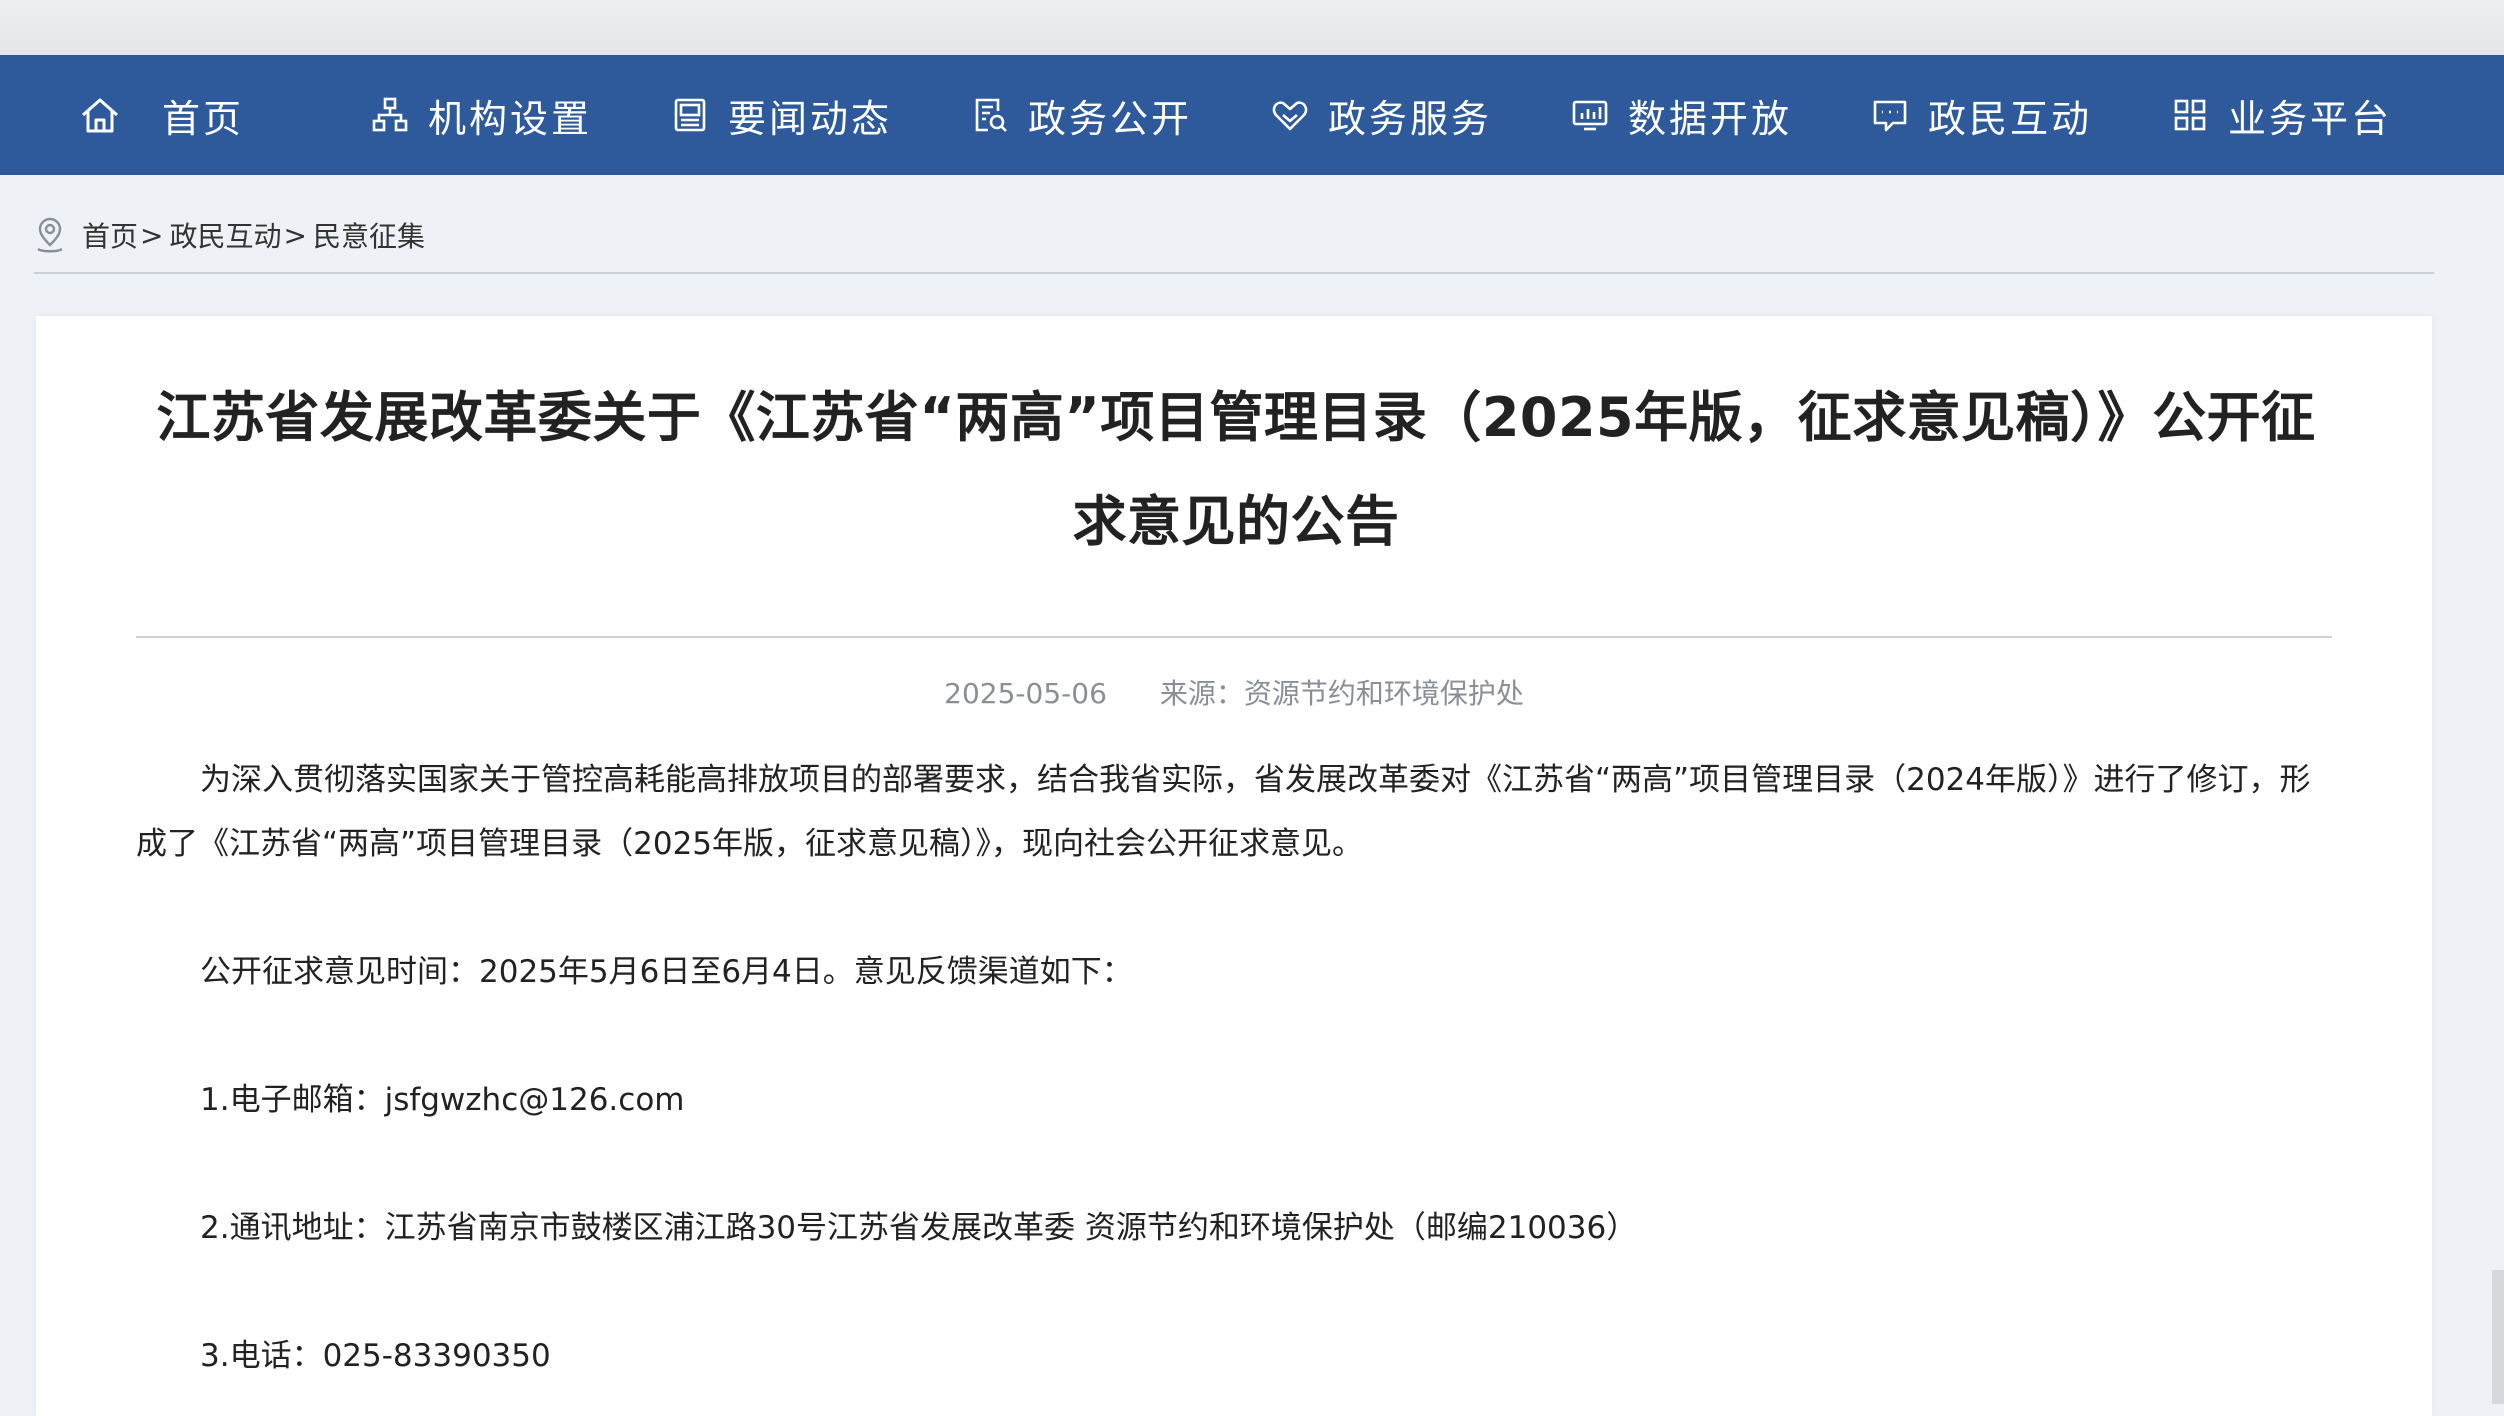 The width and height of the screenshot is (2504, 1416). What do you see at coordinates (990, 115) in the screenshot?
I see `document-search-icon` at bounding box center [990, 115].